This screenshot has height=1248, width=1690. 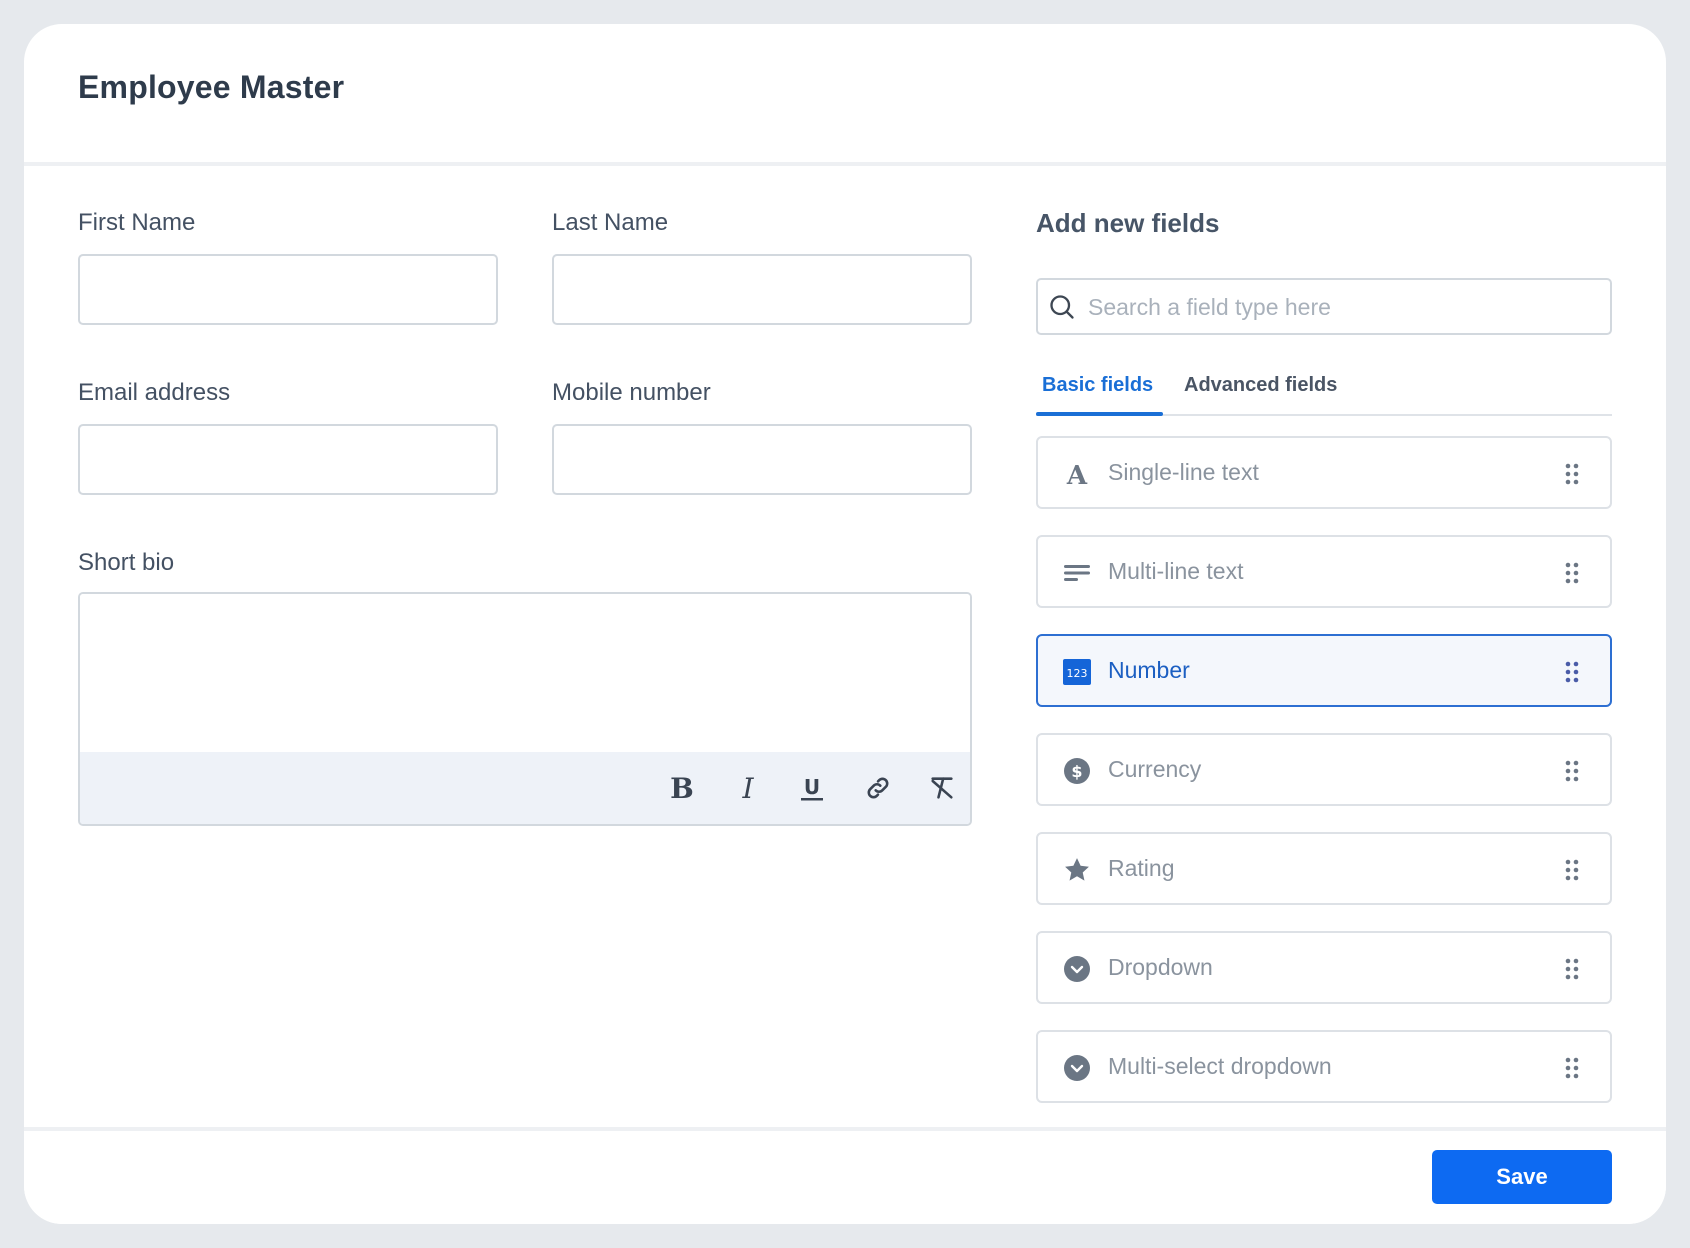 I want to click on search-input, so click(x=1343, y=307).